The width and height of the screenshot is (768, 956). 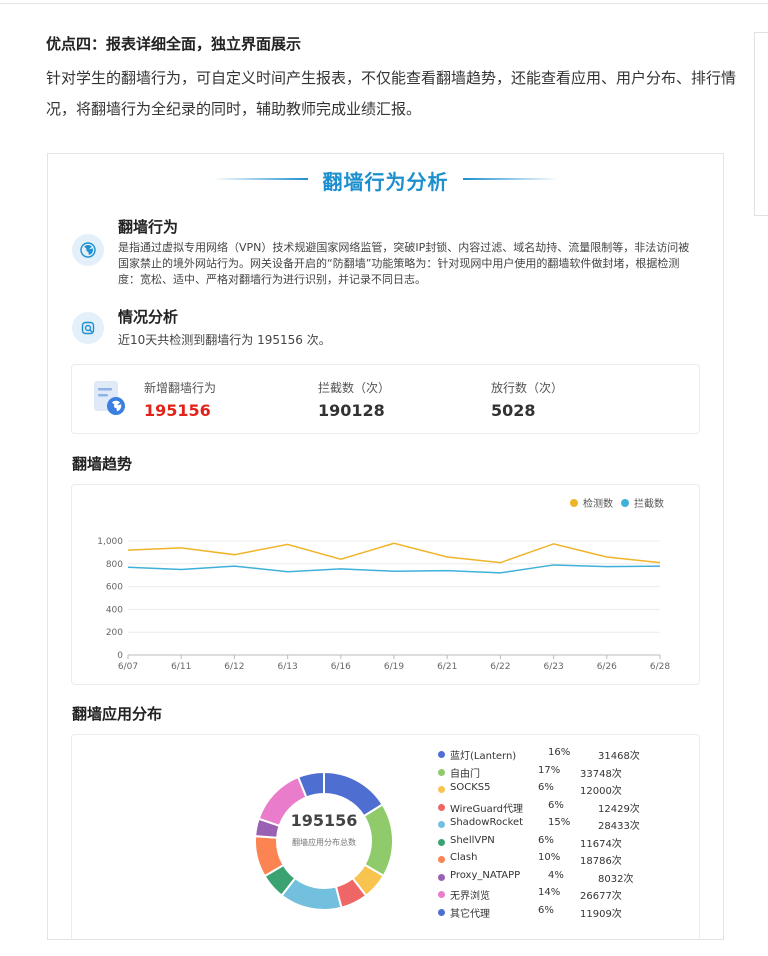 What do you see at coordinates (324, 842) in the screenshot?
I see `donut-caption: 翻墙应用分布总数` at bounding box center [324, 842].